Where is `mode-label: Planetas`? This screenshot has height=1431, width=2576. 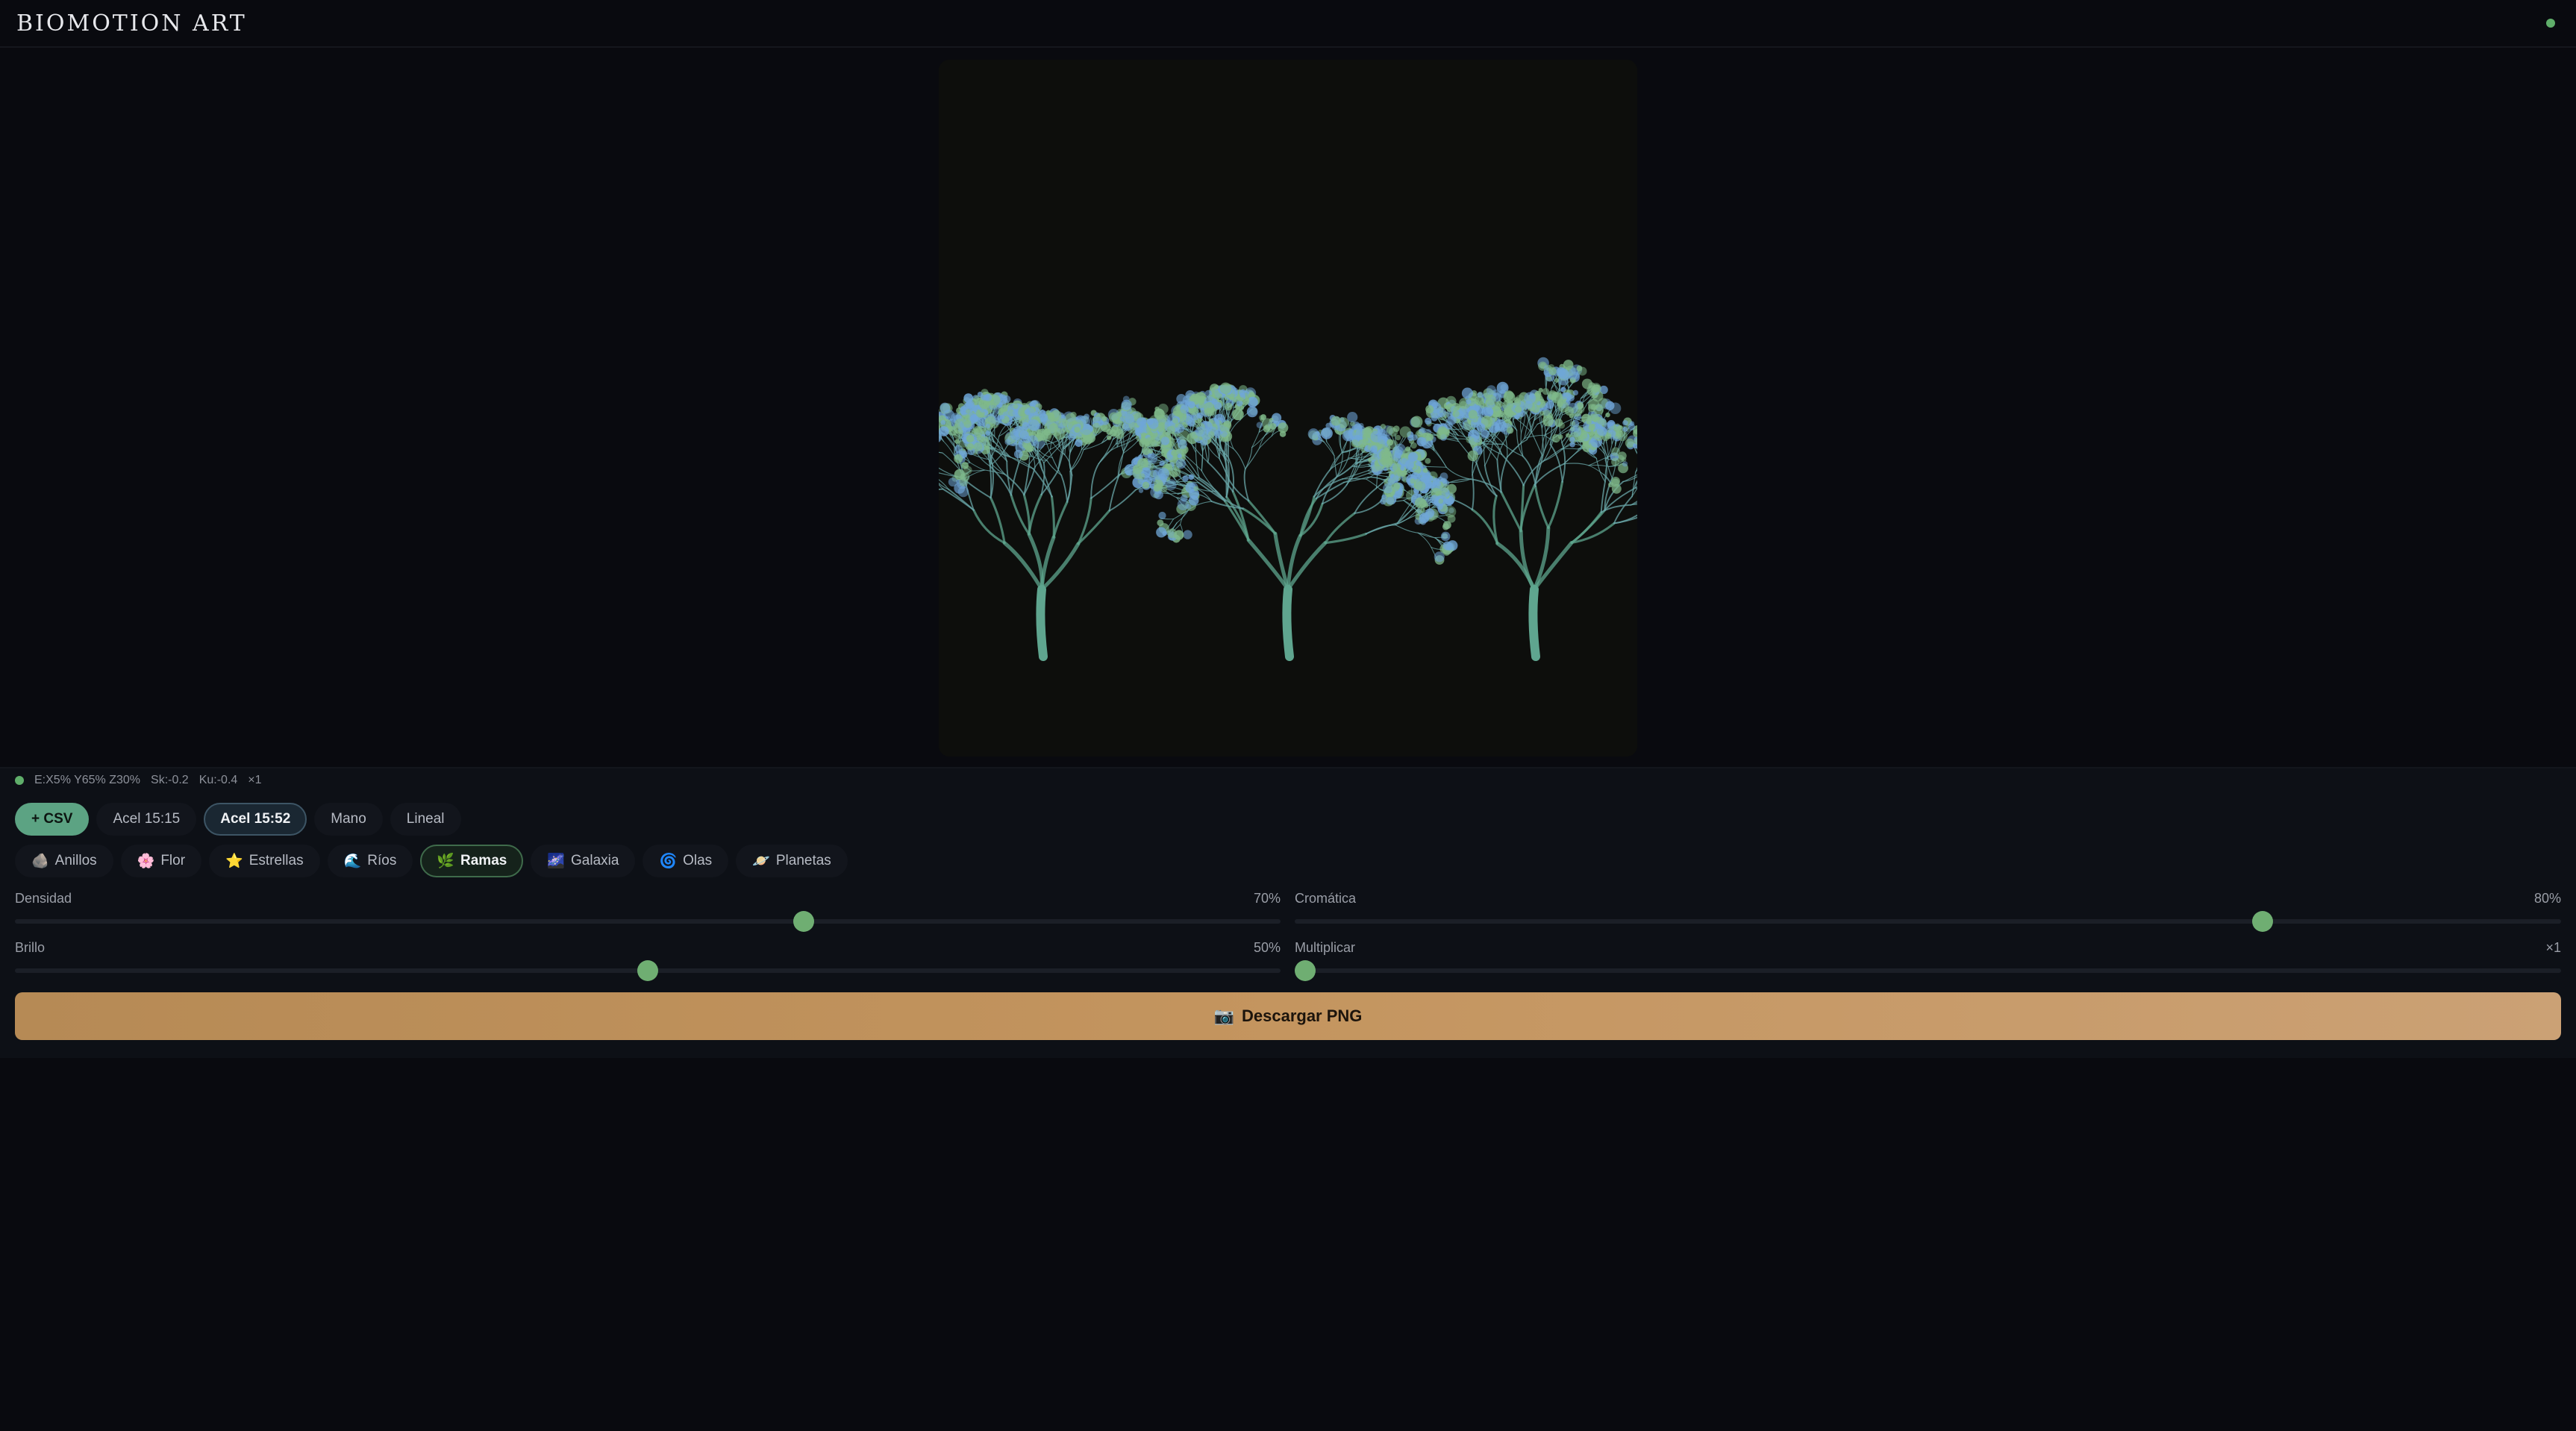 mode-label: Planetas is located at coordinates (803, 860).